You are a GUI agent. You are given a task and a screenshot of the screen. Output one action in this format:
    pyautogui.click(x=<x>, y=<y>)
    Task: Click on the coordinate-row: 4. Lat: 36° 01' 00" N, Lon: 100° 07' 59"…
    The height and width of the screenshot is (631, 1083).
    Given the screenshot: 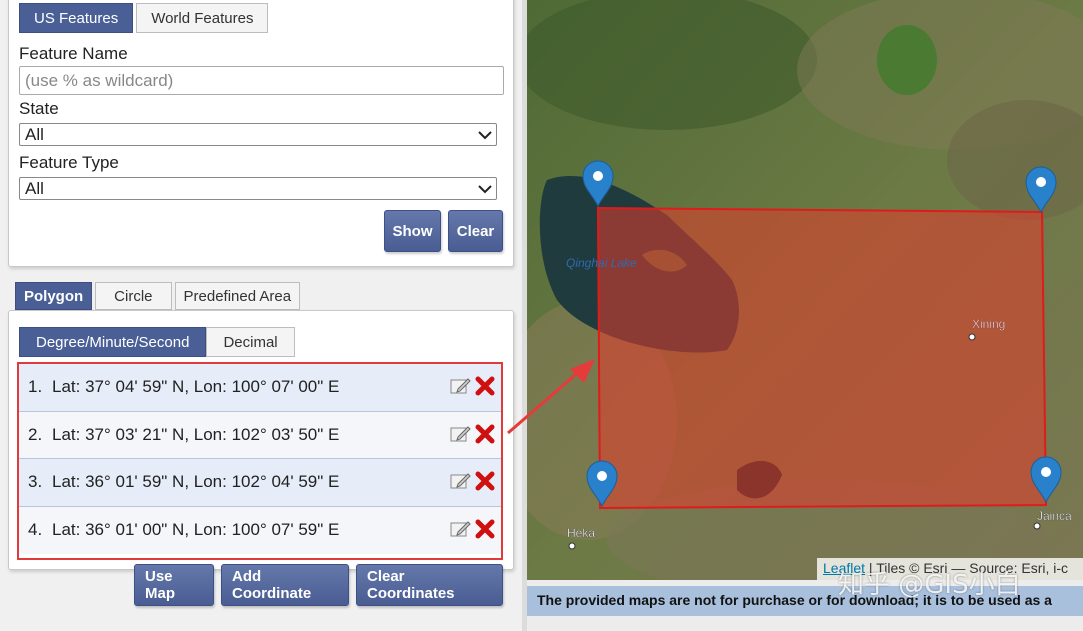 What is the action you would take?
    pyautogui.click(x=260, y=530)
    